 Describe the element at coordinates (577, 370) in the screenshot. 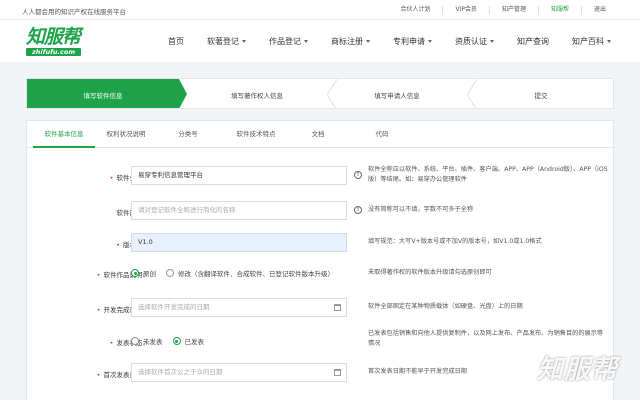

I see `brand-watermark: 知服帮` at that location.